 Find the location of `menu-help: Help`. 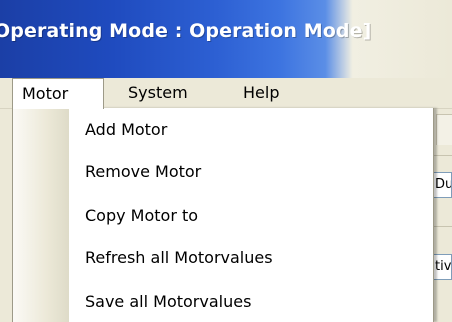

menu-help: Help is located at coordinates (268, 93).